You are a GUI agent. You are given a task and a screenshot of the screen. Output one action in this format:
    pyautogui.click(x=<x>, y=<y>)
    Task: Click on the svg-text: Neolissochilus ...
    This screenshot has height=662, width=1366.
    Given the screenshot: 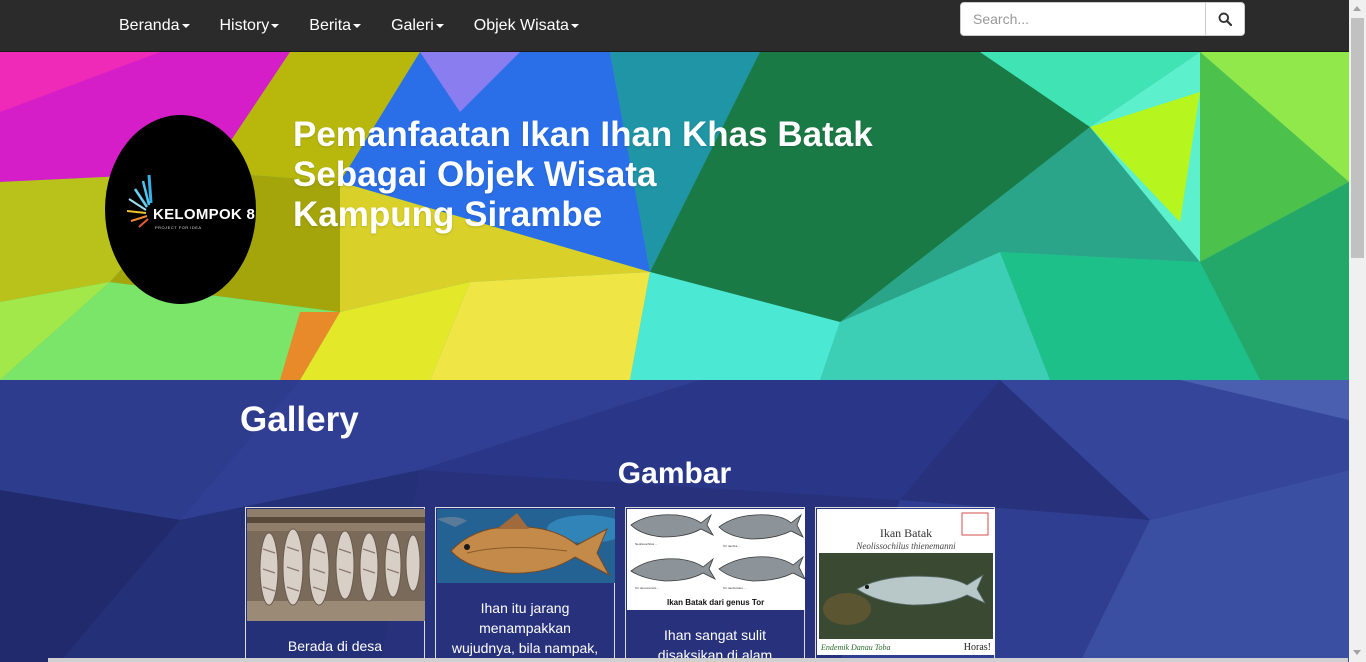 What is the action you would take?
    pyautogui.click(x=646, y=544)
    